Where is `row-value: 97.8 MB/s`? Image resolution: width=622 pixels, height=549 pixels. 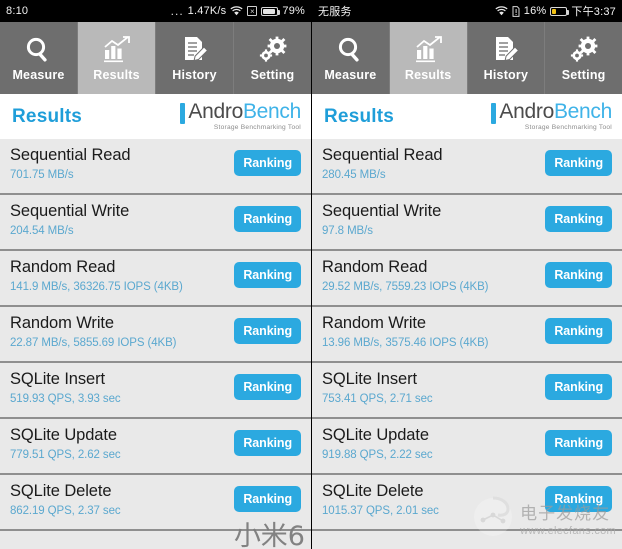
row-value: 97.8 MB/s is located at coordinates (347, 230).